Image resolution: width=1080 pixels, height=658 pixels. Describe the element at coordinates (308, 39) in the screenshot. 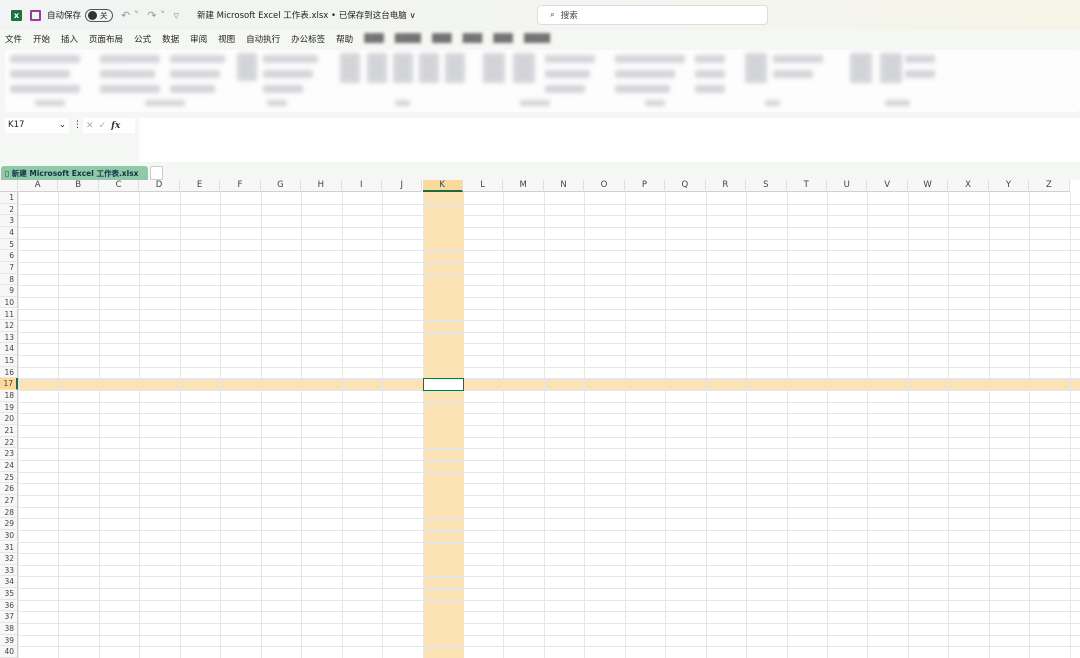

I see `menu-tab-9: 办公标签` at that location.